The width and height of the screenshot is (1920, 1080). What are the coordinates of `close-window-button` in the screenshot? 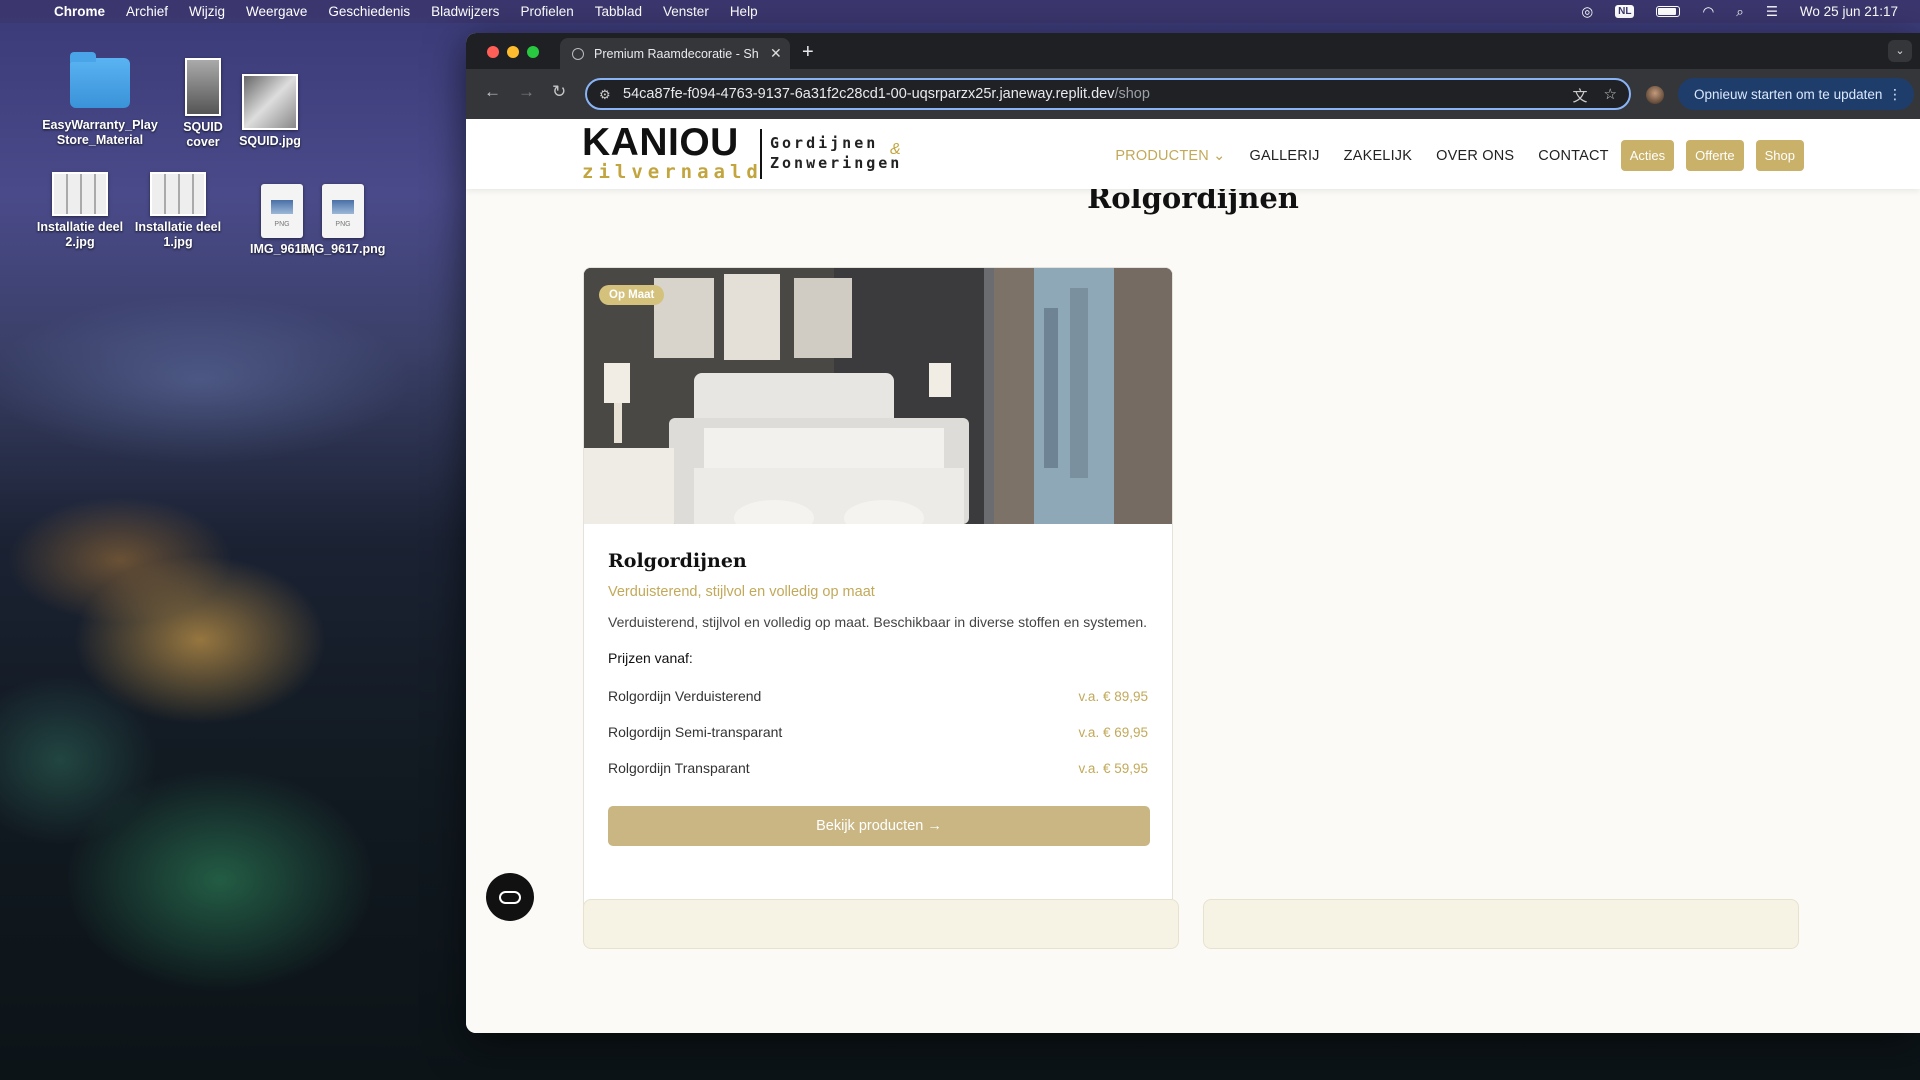 It's located at (493, 52).